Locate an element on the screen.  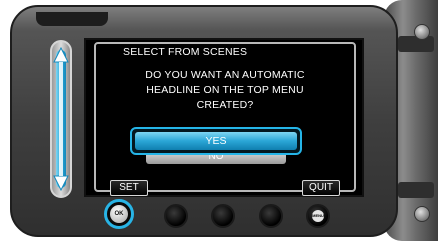
touch-slider is located at coordinates (61, 119).